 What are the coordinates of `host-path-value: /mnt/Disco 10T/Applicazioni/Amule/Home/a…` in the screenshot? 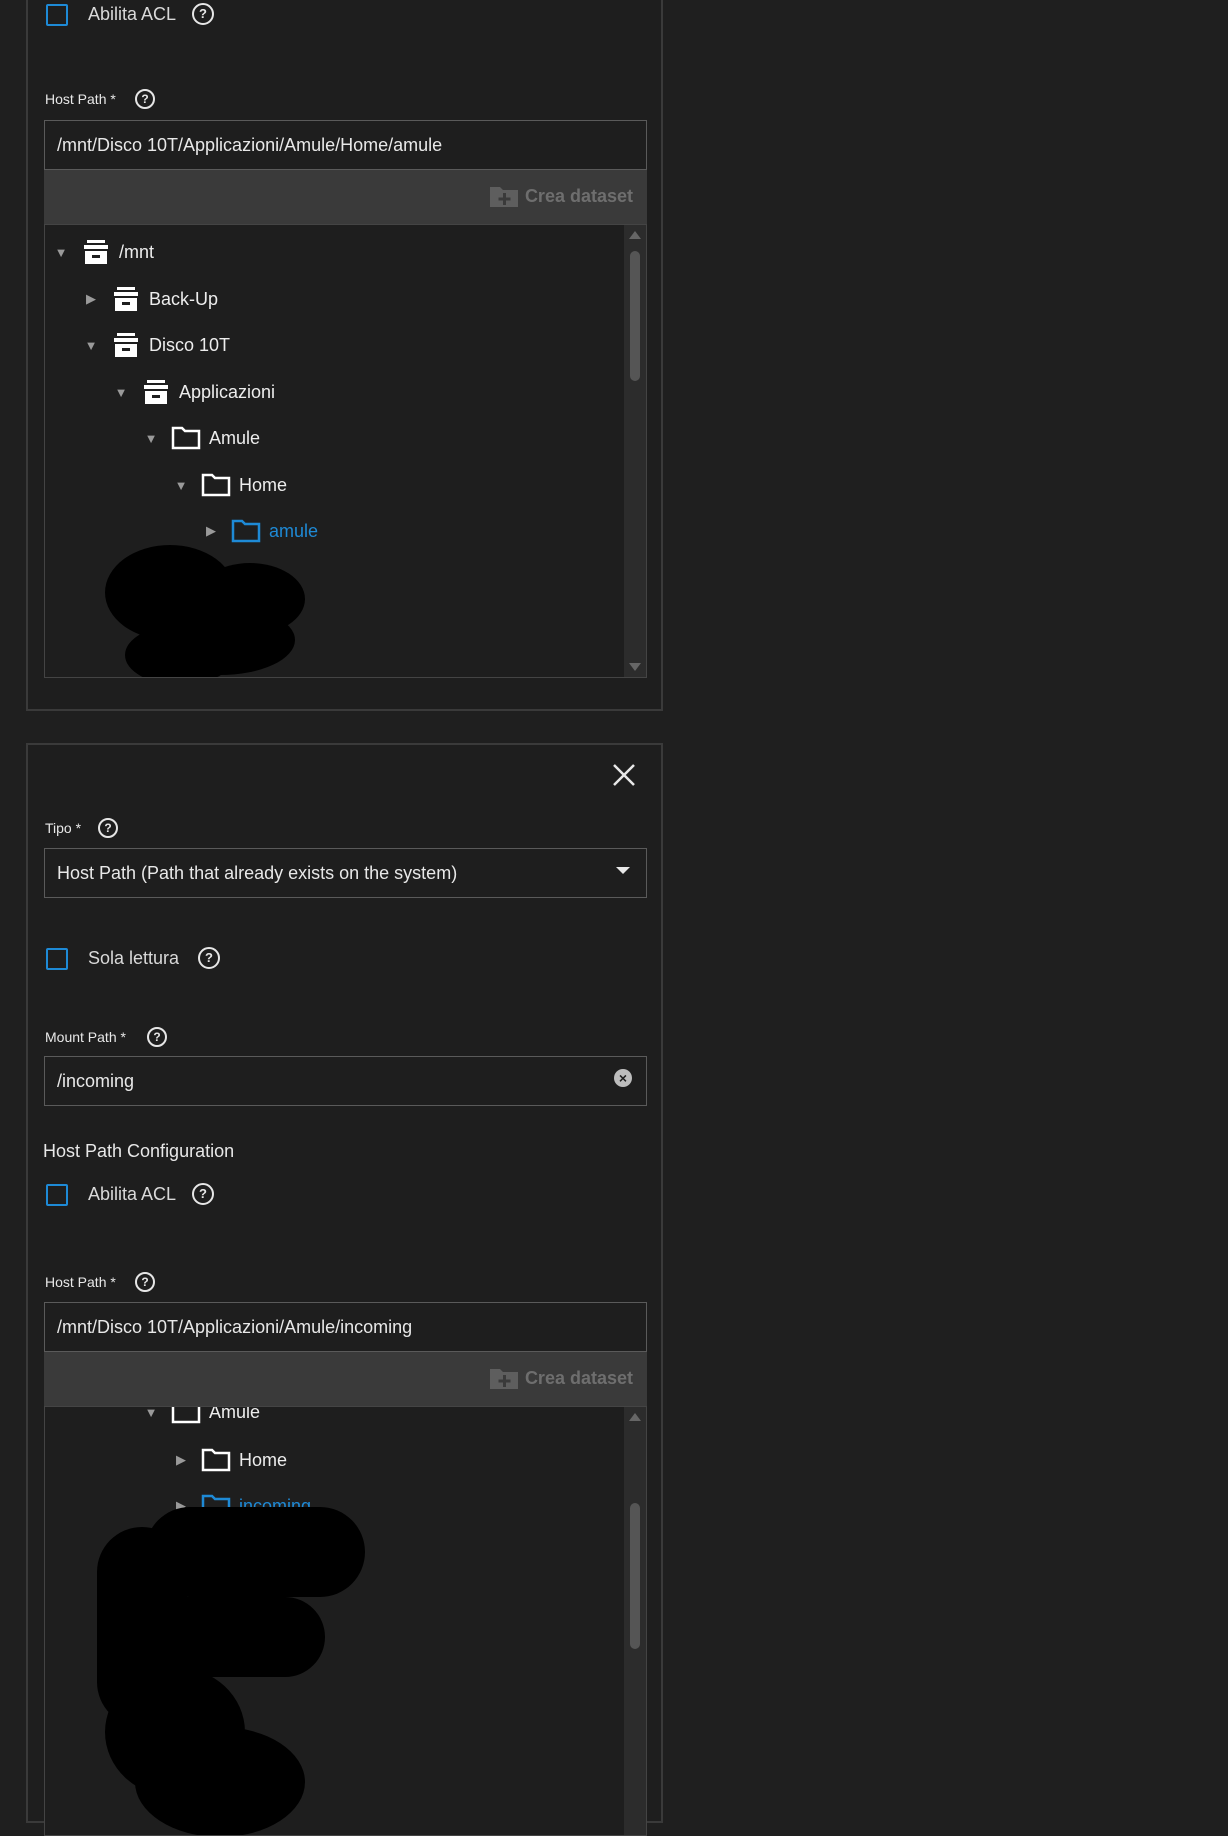 It's located at (250, 144).